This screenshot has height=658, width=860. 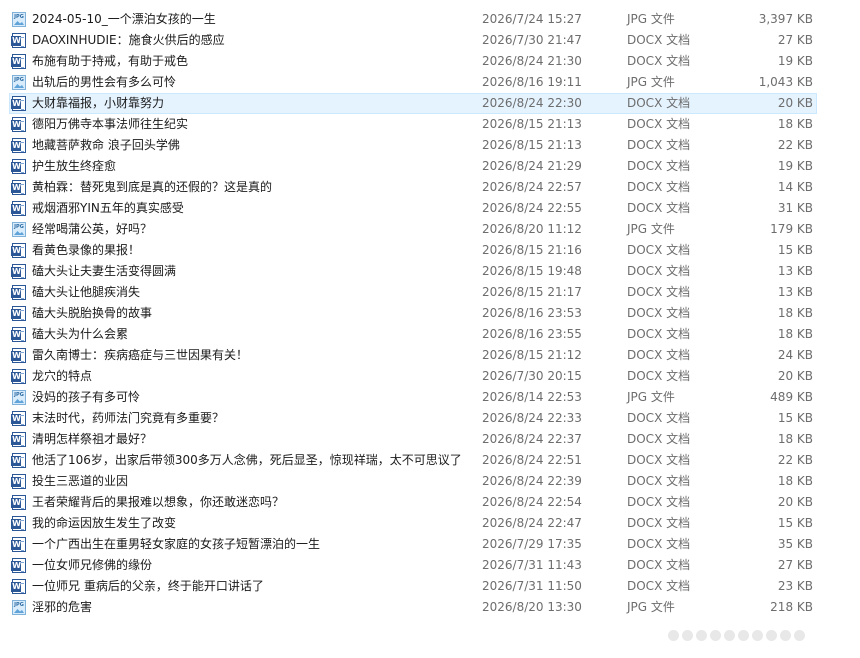 I want to click on file-size: 489 KB, so click(x=791, y=397).